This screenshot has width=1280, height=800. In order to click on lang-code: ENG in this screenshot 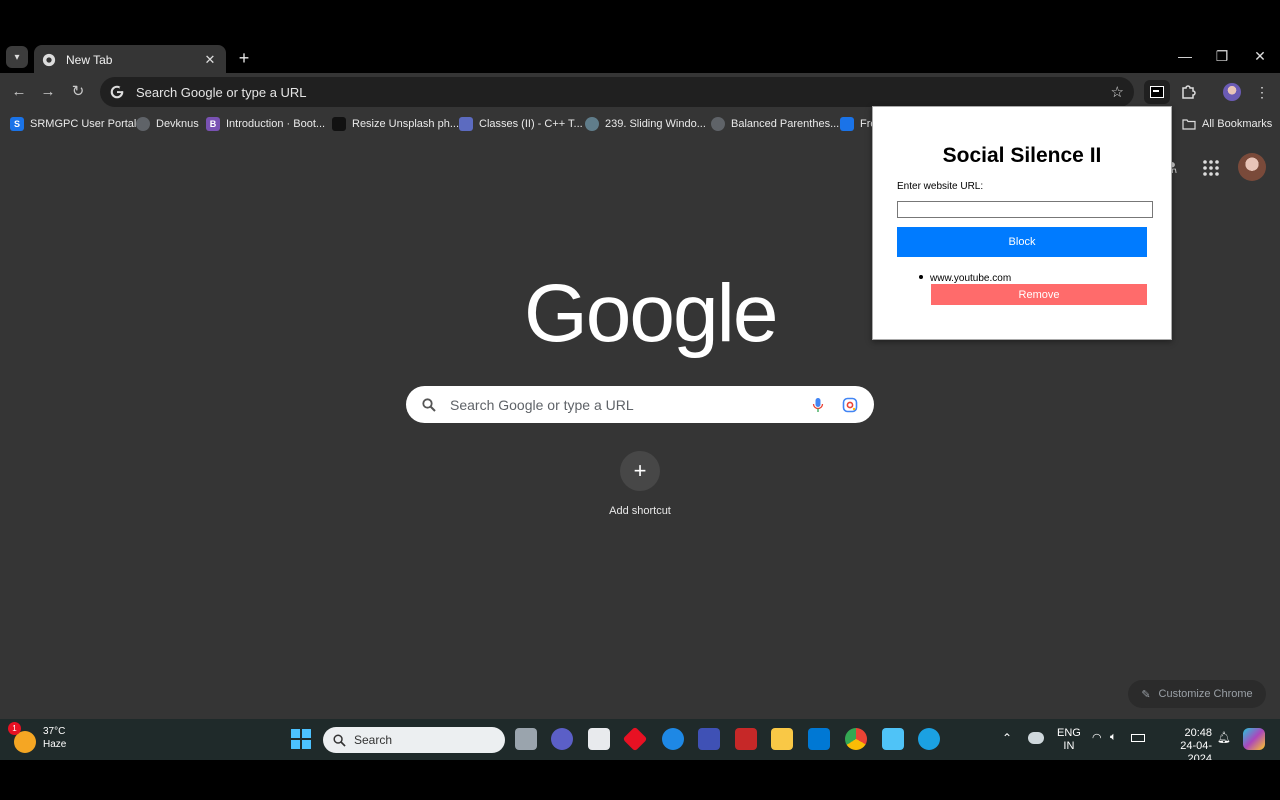, I will do `click(1069, 733)`.